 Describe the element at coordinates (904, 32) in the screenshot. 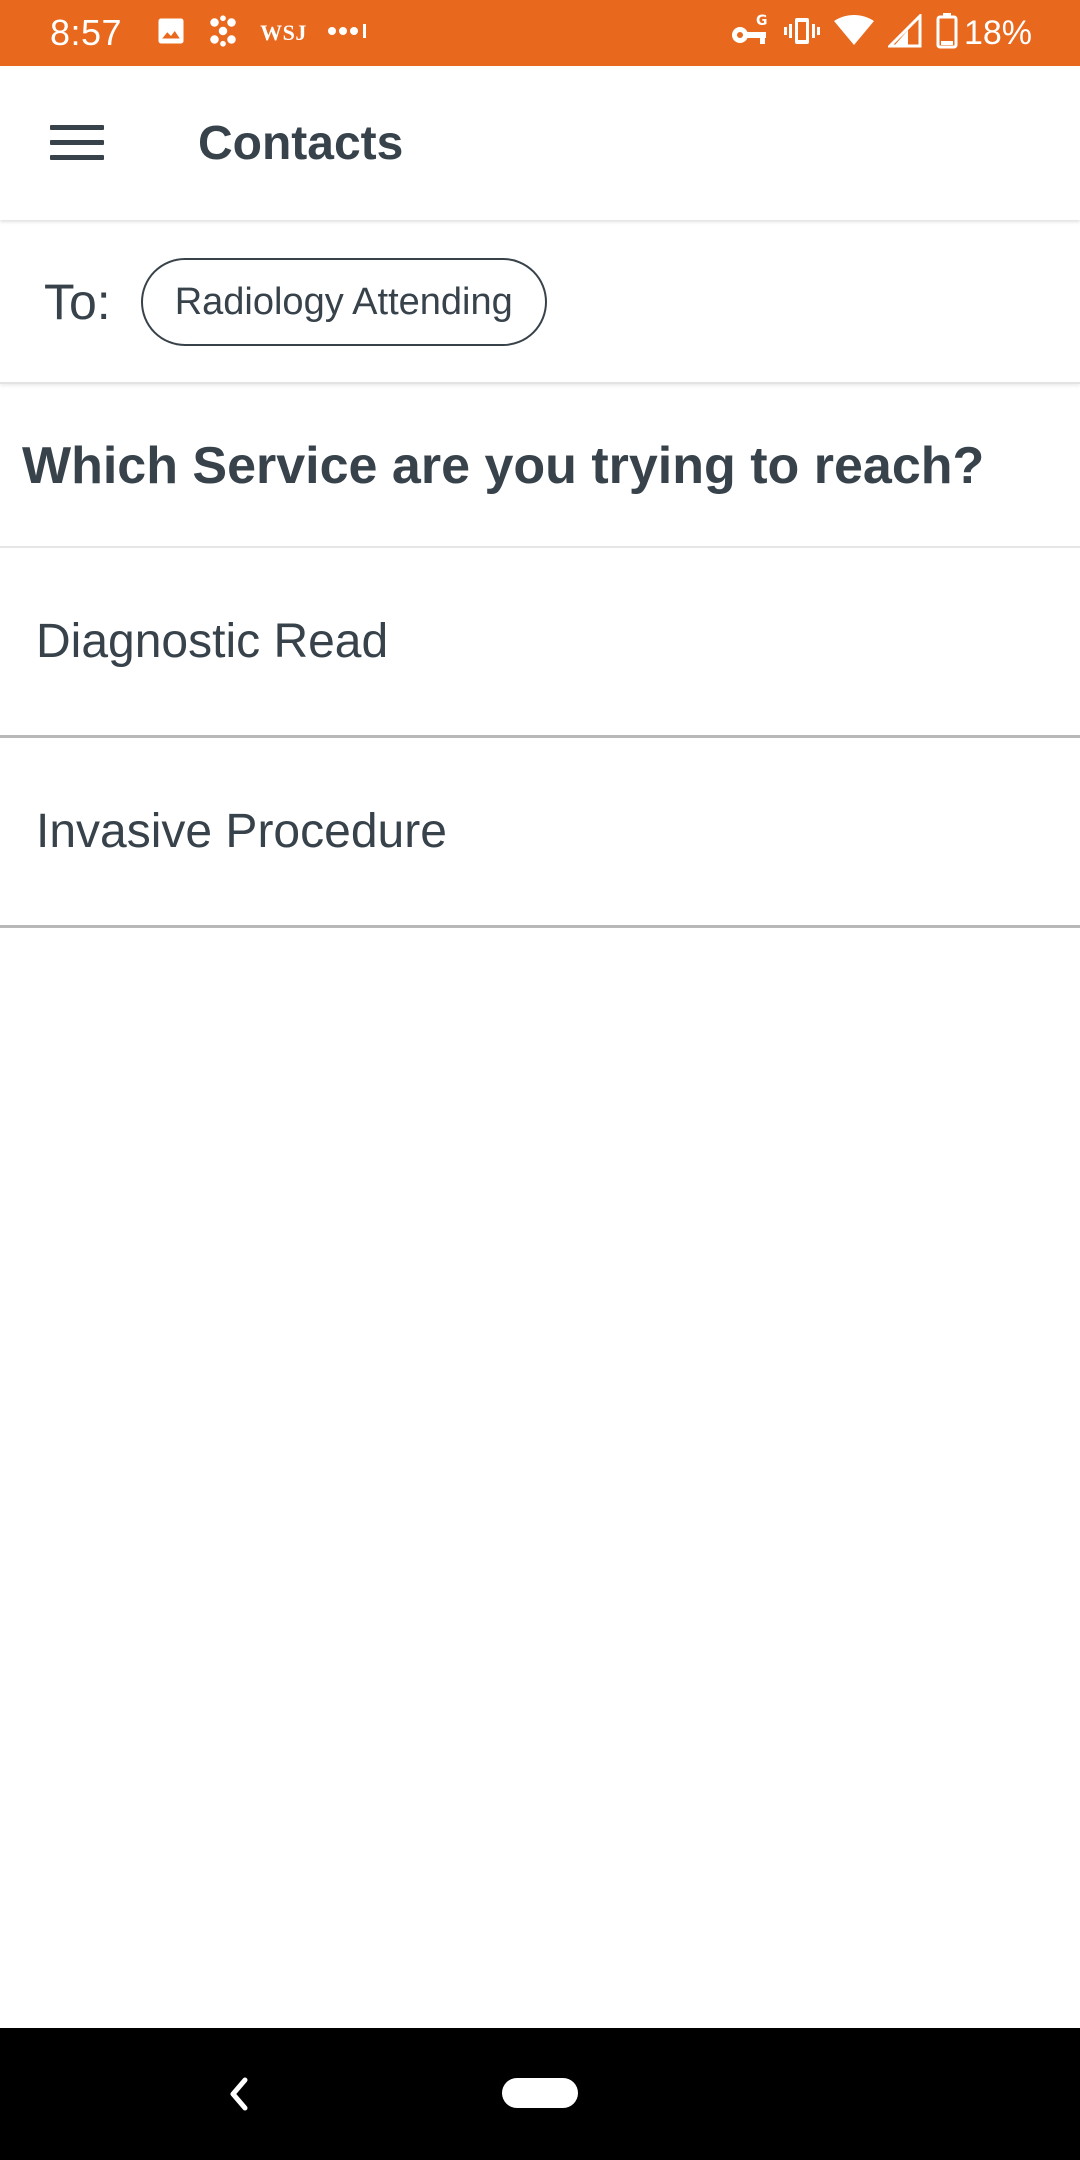

I see `cell-signal-icon` at that location.